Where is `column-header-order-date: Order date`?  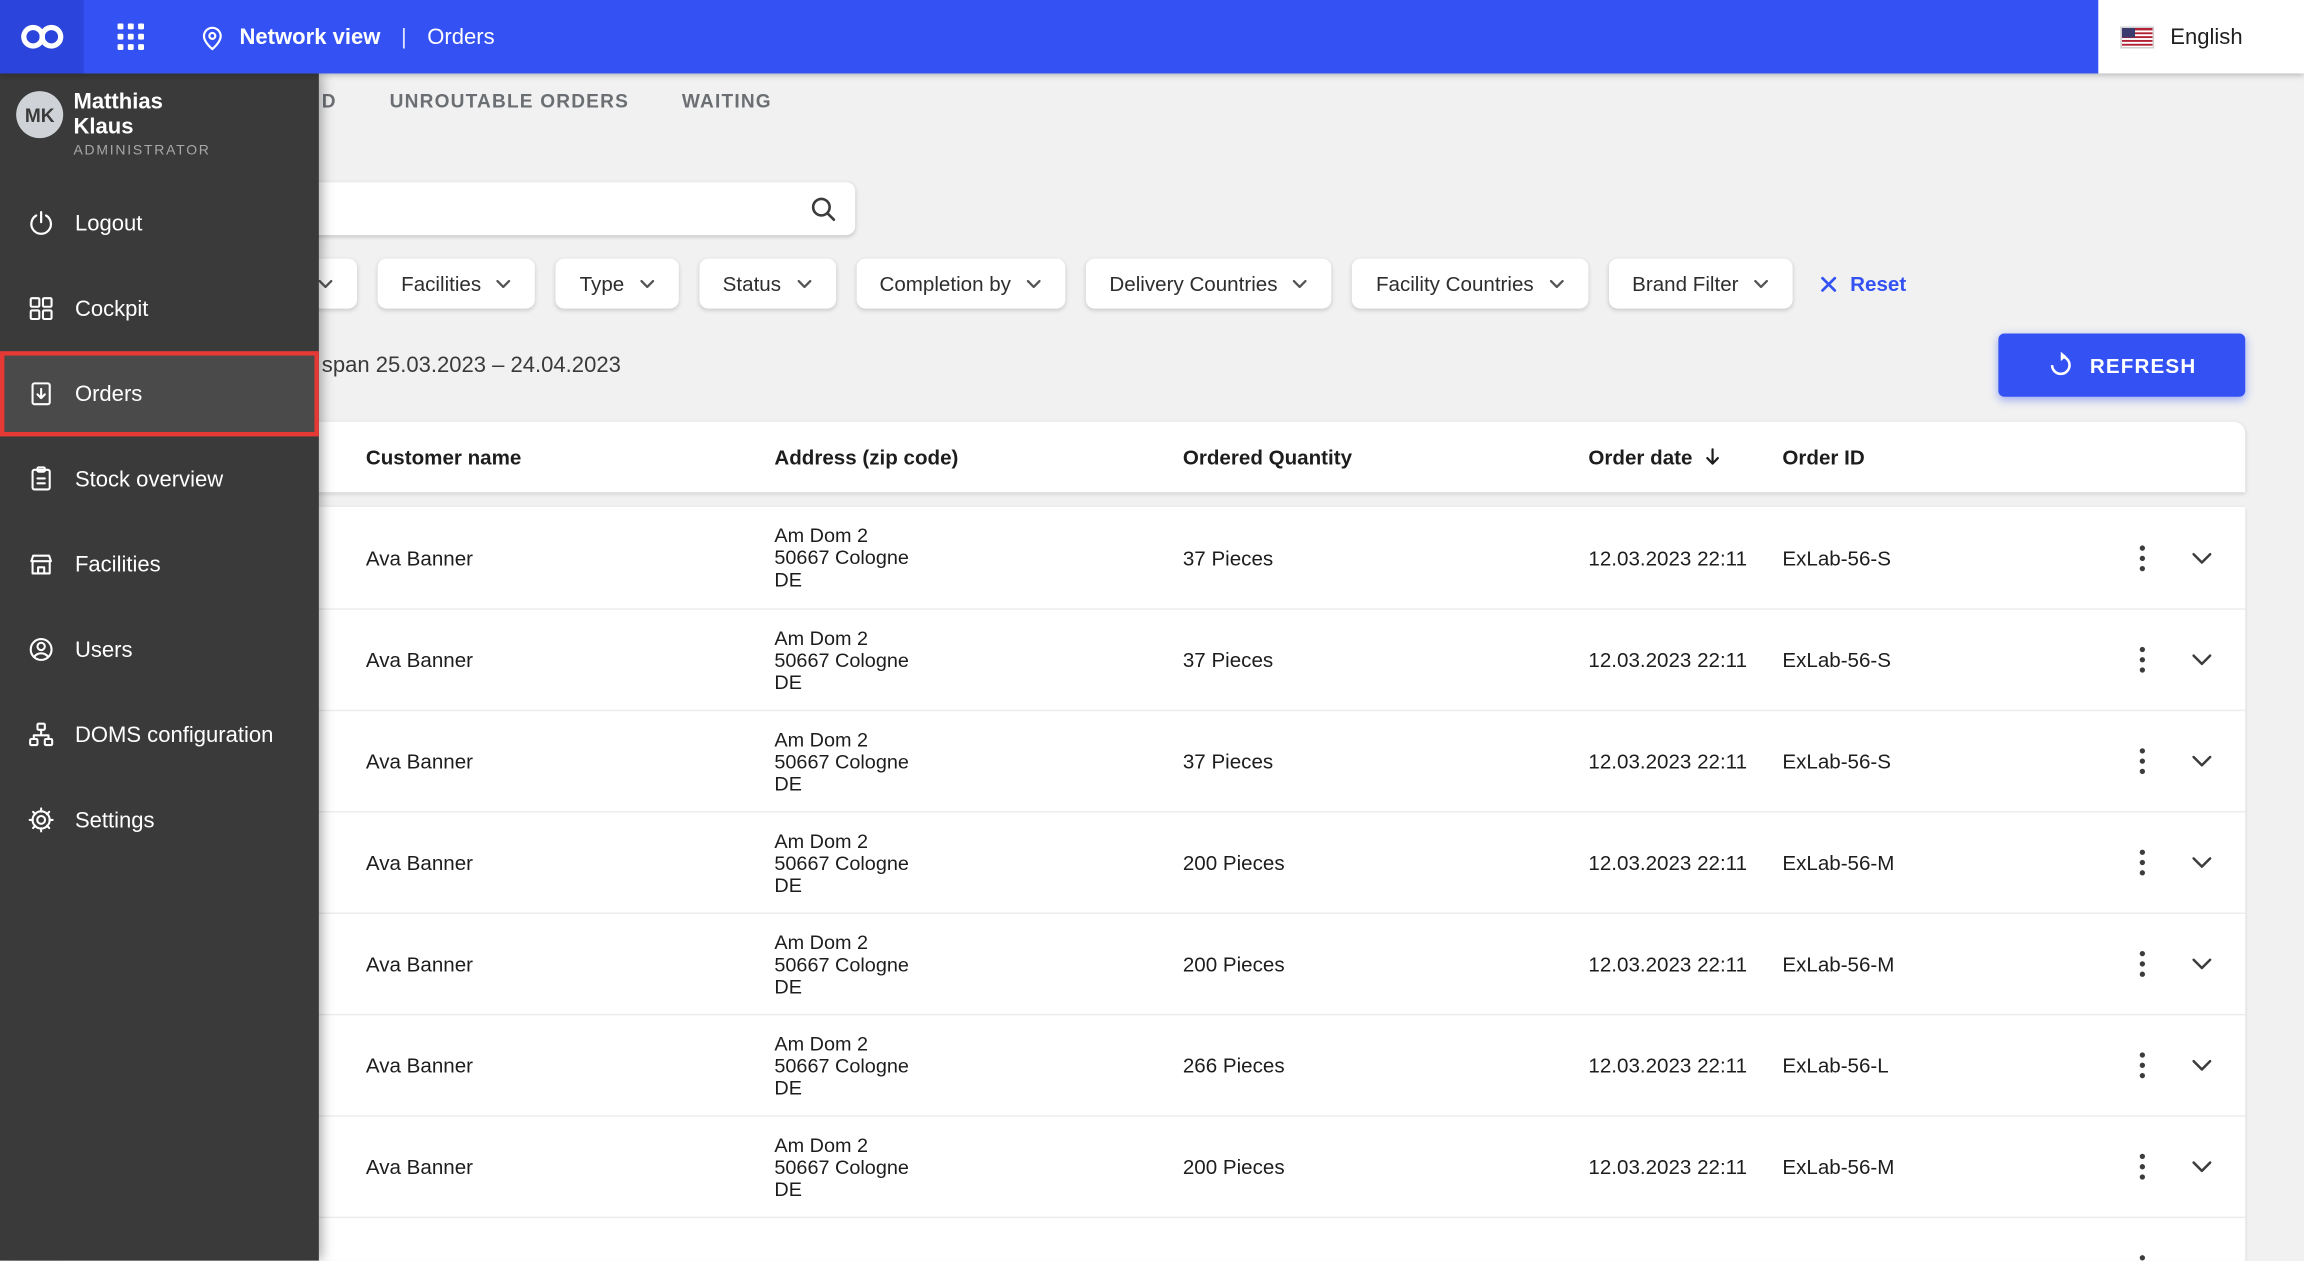 column-header-order-date: Order date is located at coordinates (1685, 457).